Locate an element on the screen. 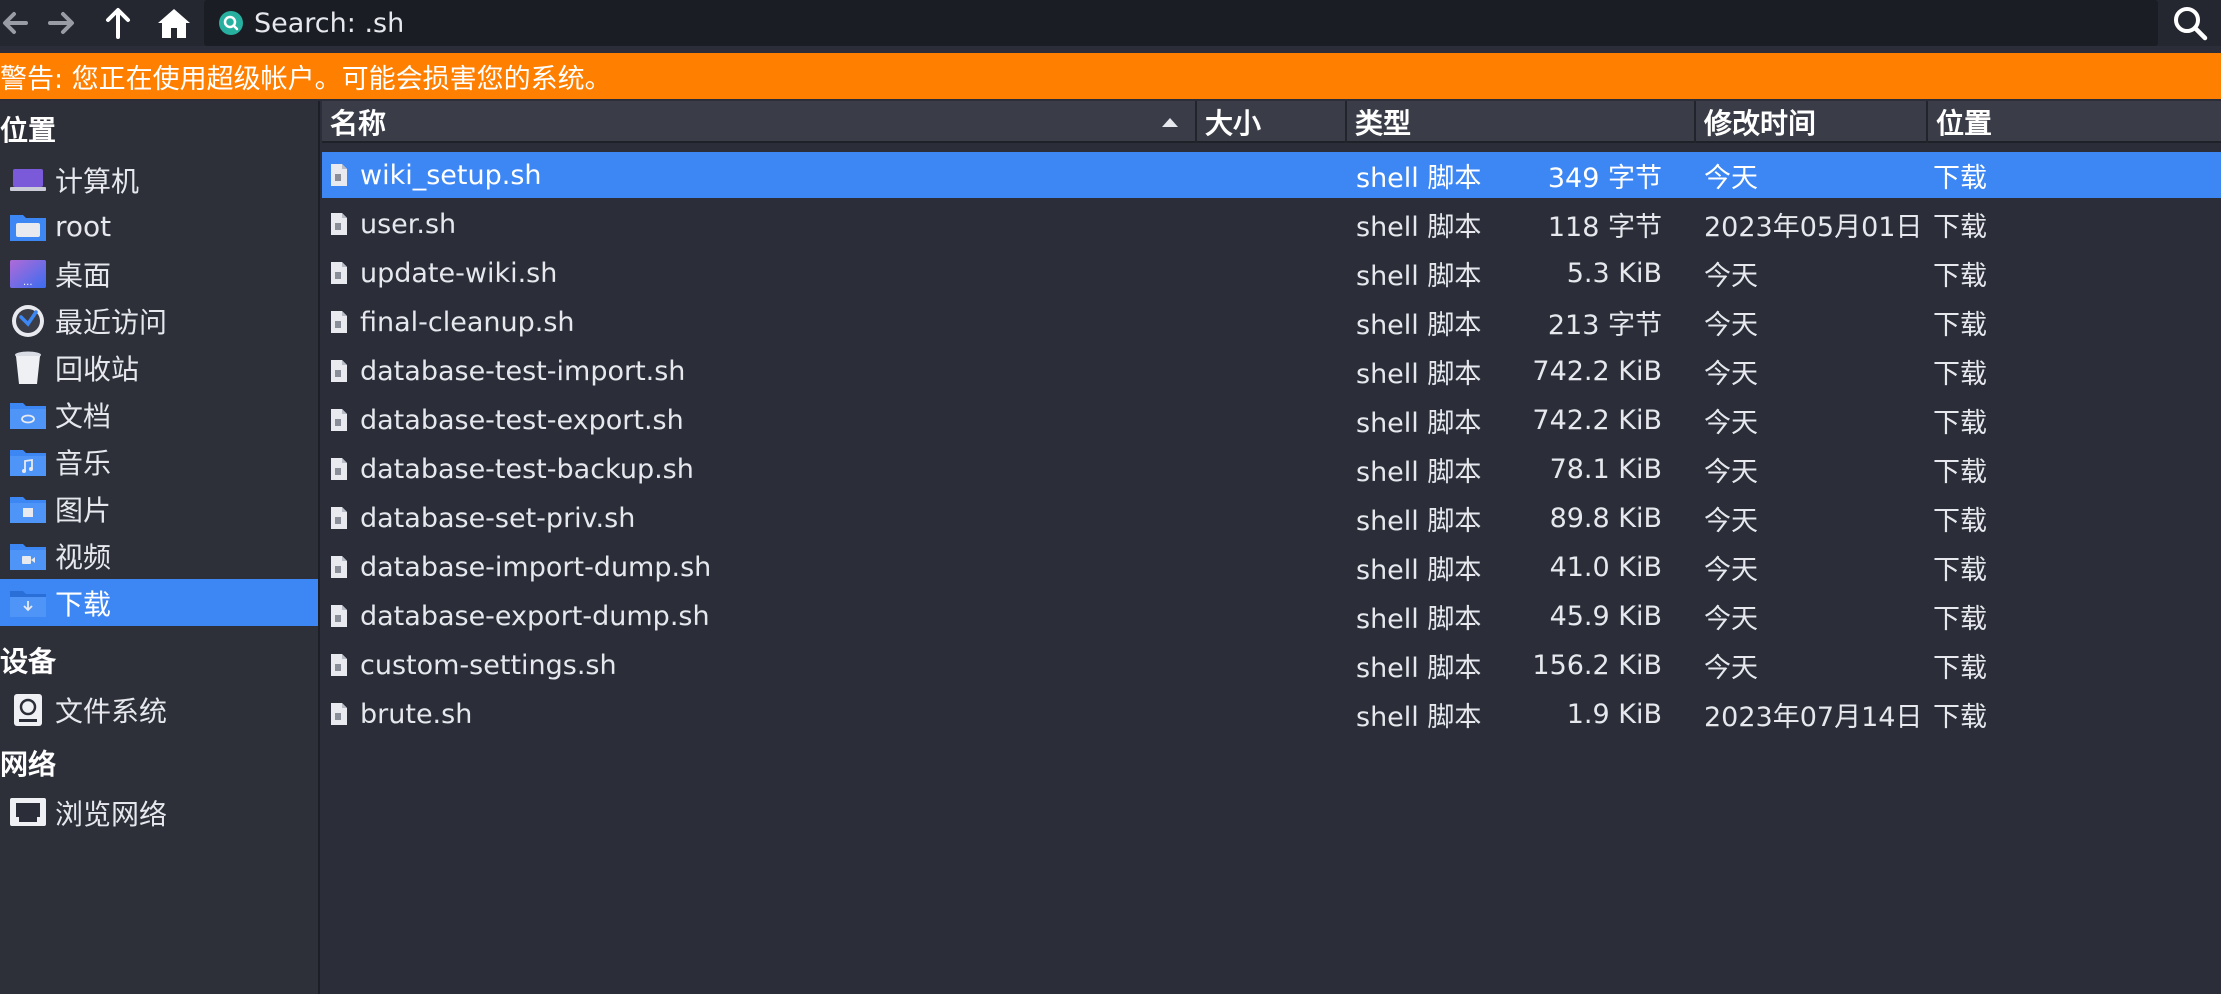 Image resolution: width=2221 pixels, height=994 pixels. sidebar-item-documents: 文档 is located at coordinates (159, 414).